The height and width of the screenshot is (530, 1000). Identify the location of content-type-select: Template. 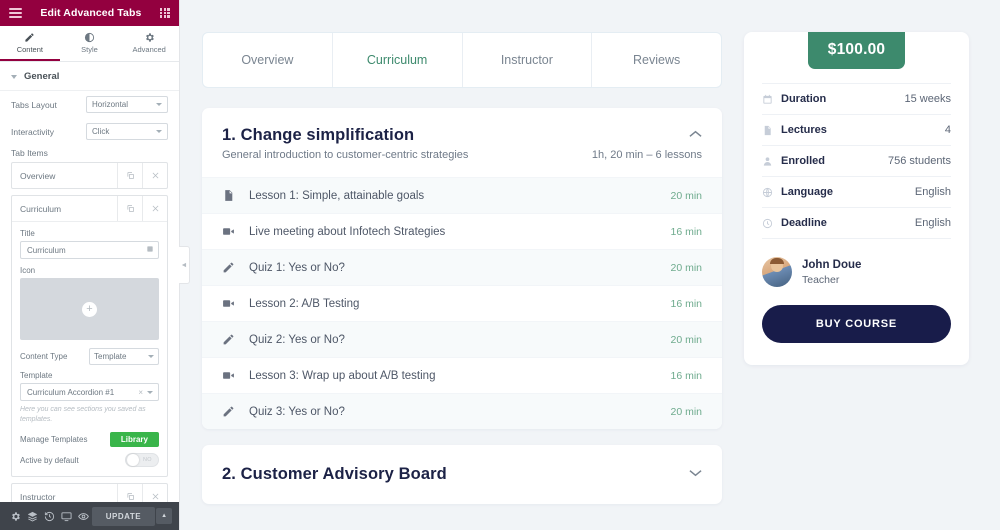
(124, 356).